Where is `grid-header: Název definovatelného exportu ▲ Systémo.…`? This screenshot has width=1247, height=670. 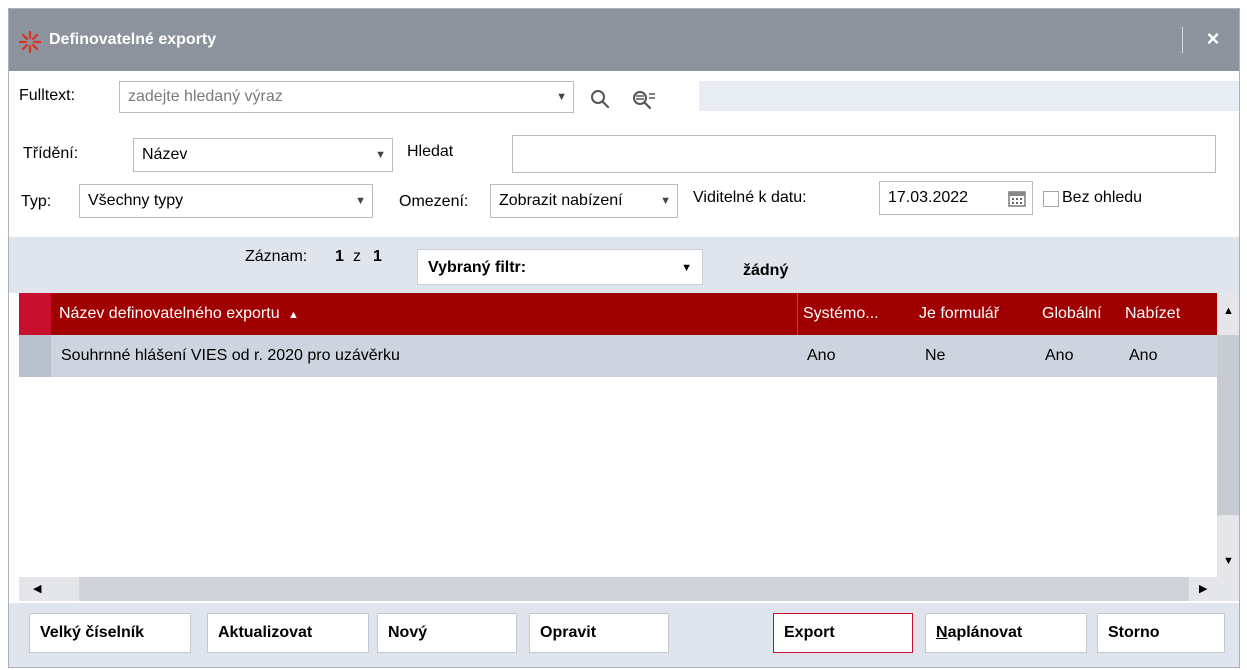 grid-header: Název definovatelného exportu ▲ Systémo.… is located at coordinates (618, 314).